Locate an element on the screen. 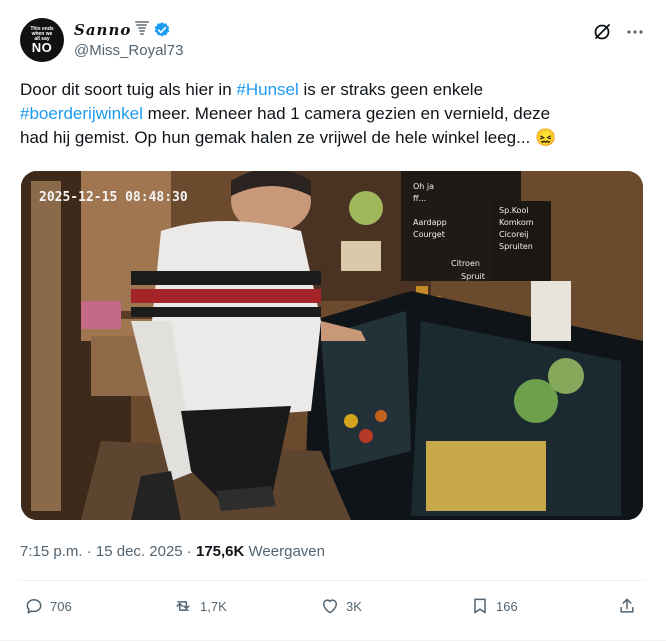 The width and height of the screenshot is (666, 643). svg-text: Spruit is located at coordinates (473, 276).